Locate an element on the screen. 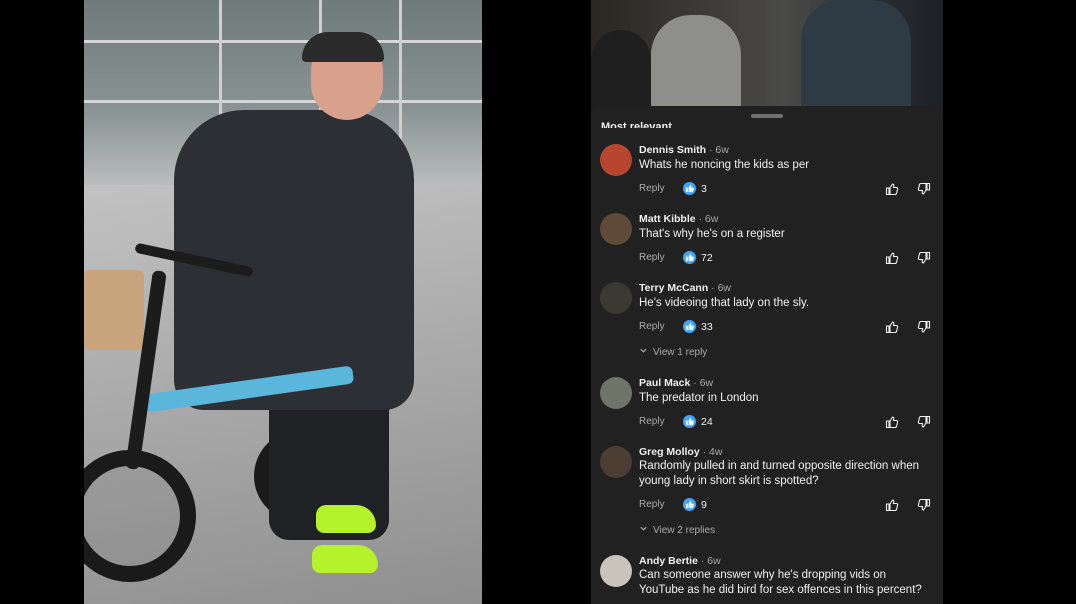  like-count-value: 33 is located at coordinates (707, 326).